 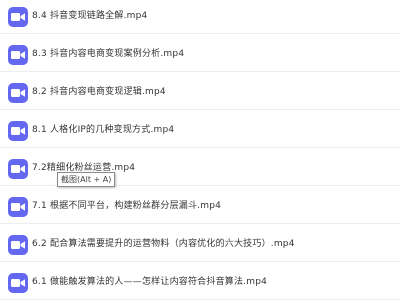 What do you see at coordinates (86, 179) in the screenshot?
I see `screenshot-tooltip: 截图(Alt + A)` at bounding box center [86, 179].